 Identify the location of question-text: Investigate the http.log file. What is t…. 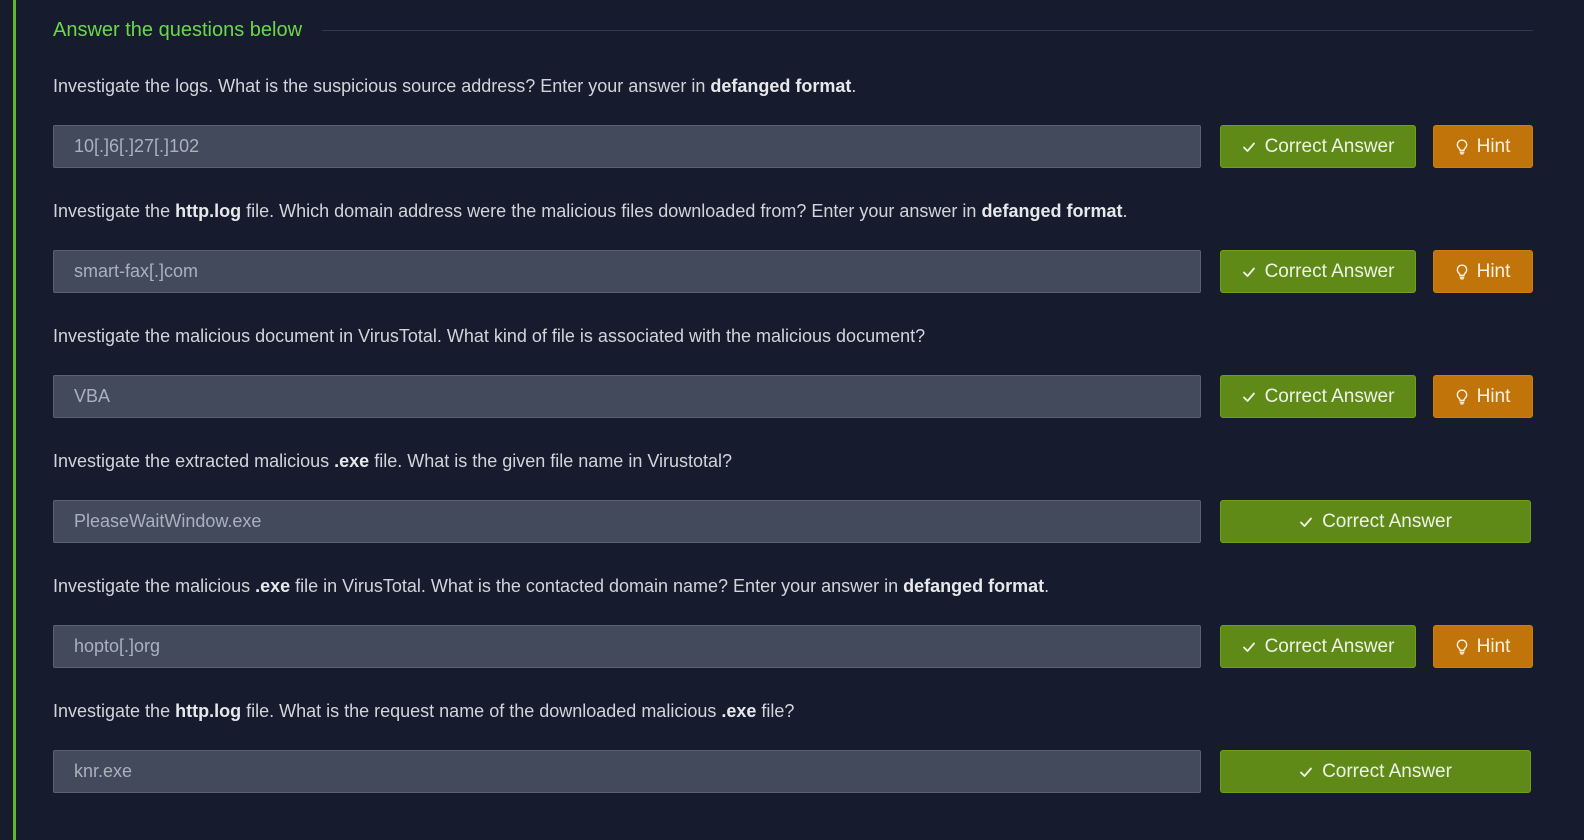
(793, 711).